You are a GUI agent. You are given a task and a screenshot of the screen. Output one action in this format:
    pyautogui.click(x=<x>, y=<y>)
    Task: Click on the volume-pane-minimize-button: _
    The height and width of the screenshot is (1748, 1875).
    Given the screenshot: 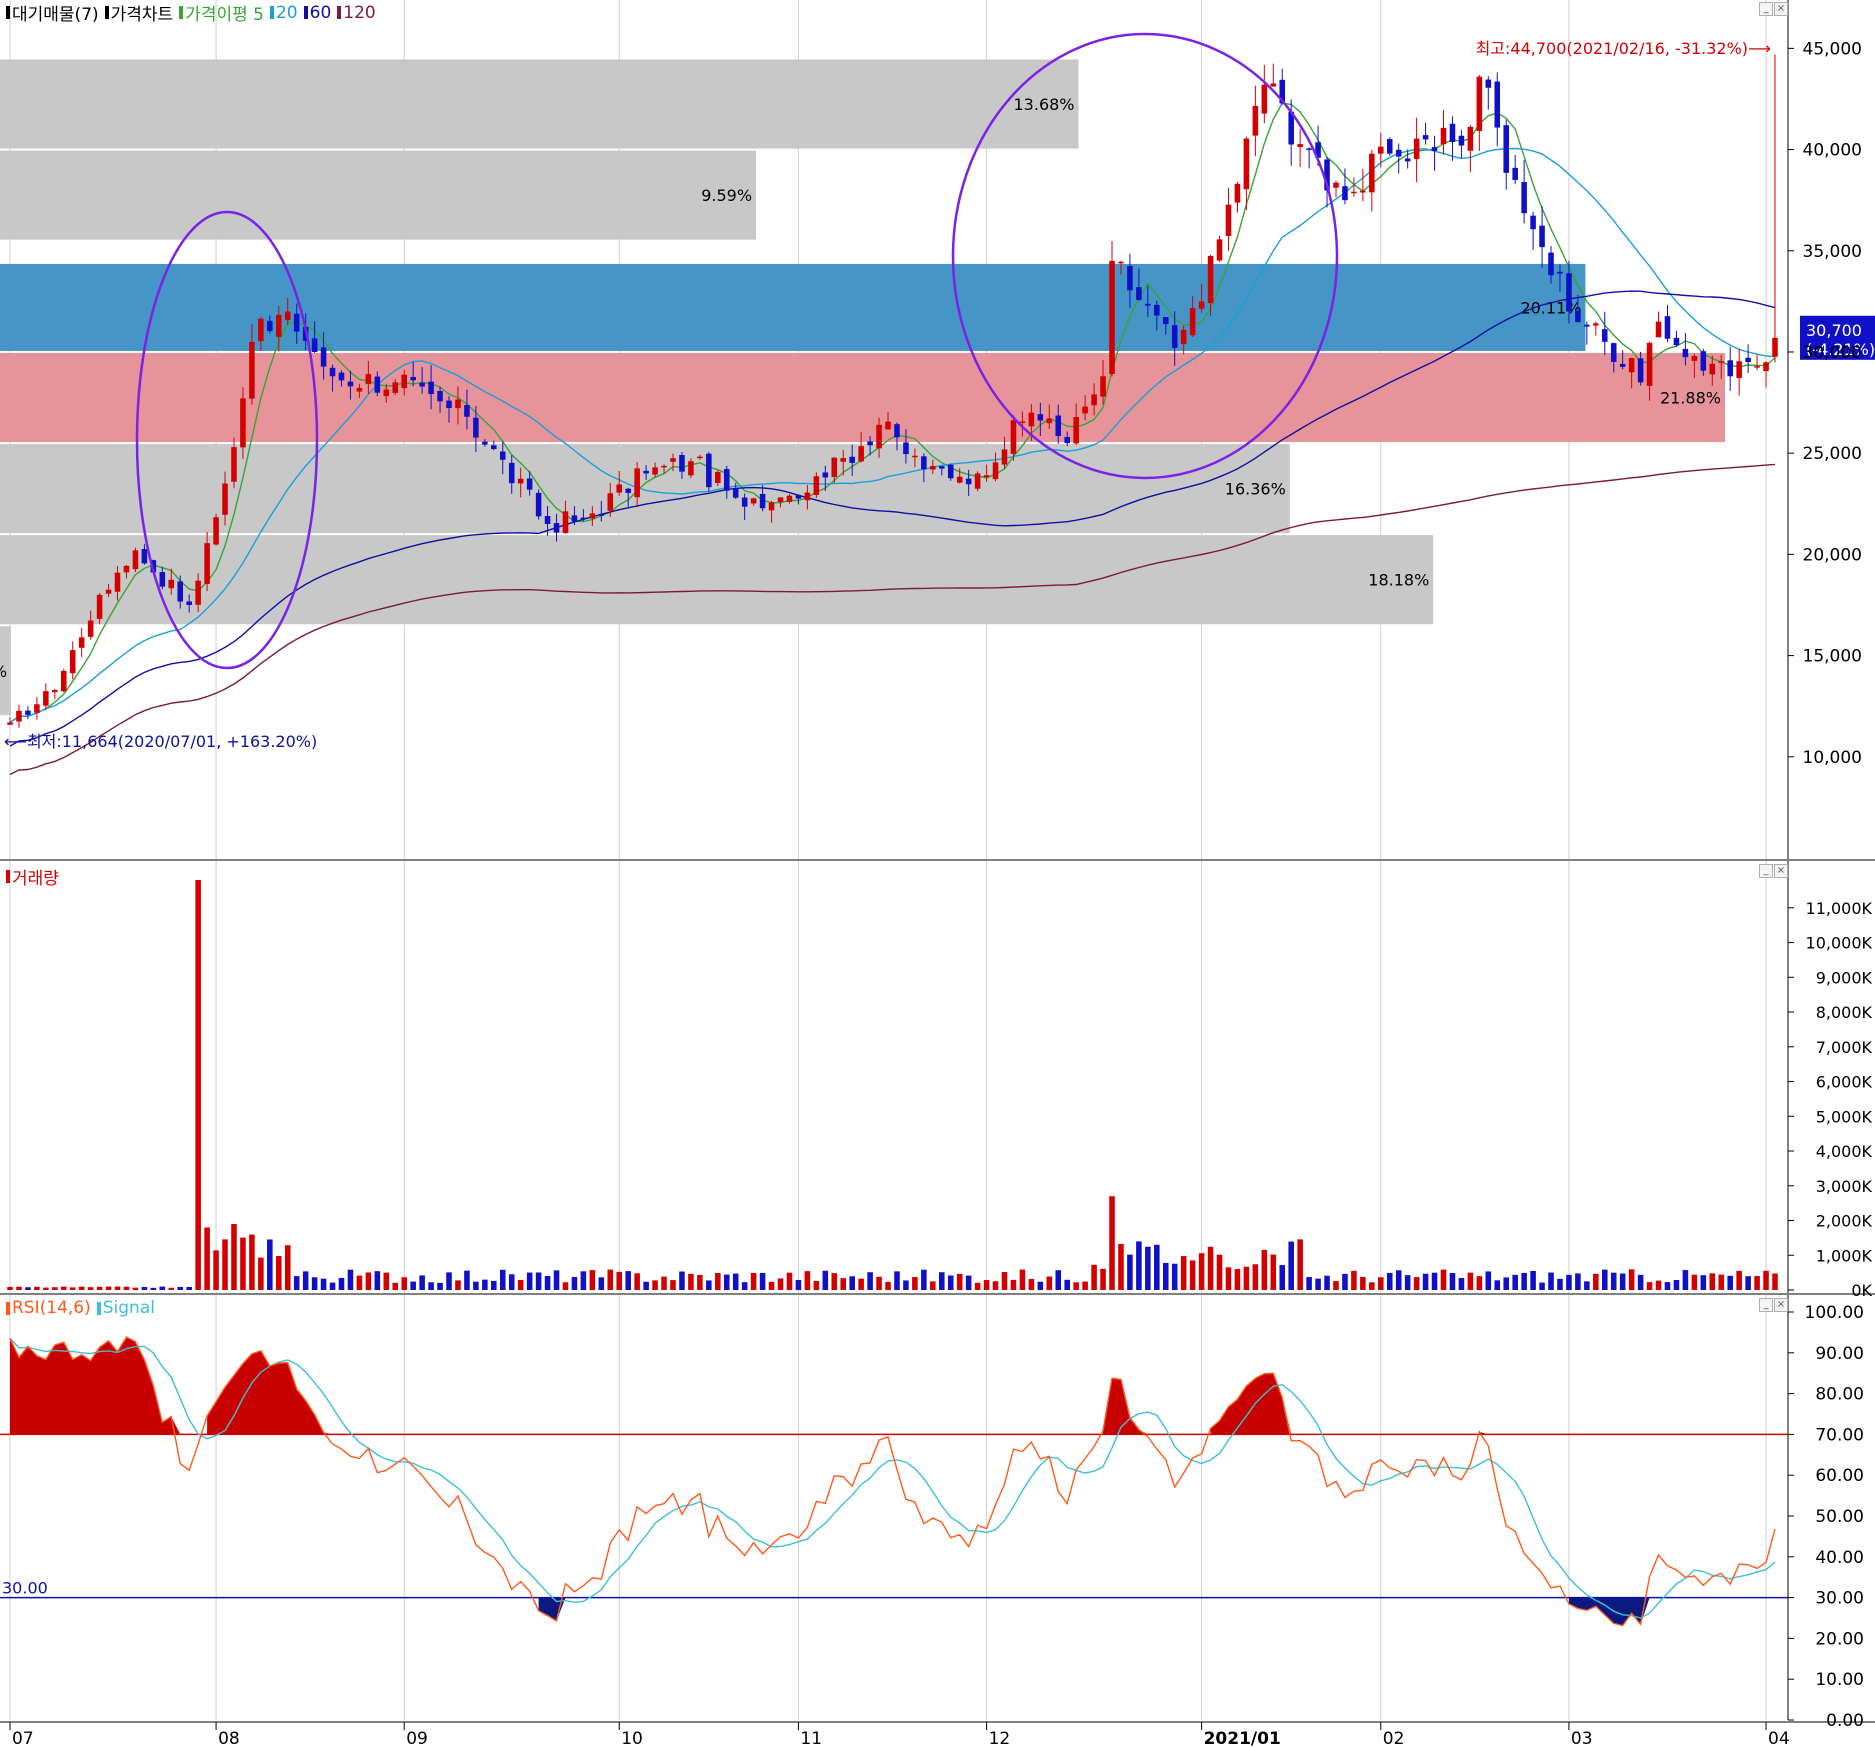 What is the action you would take?
    pyautogui.click(x=1766, y=871)
    